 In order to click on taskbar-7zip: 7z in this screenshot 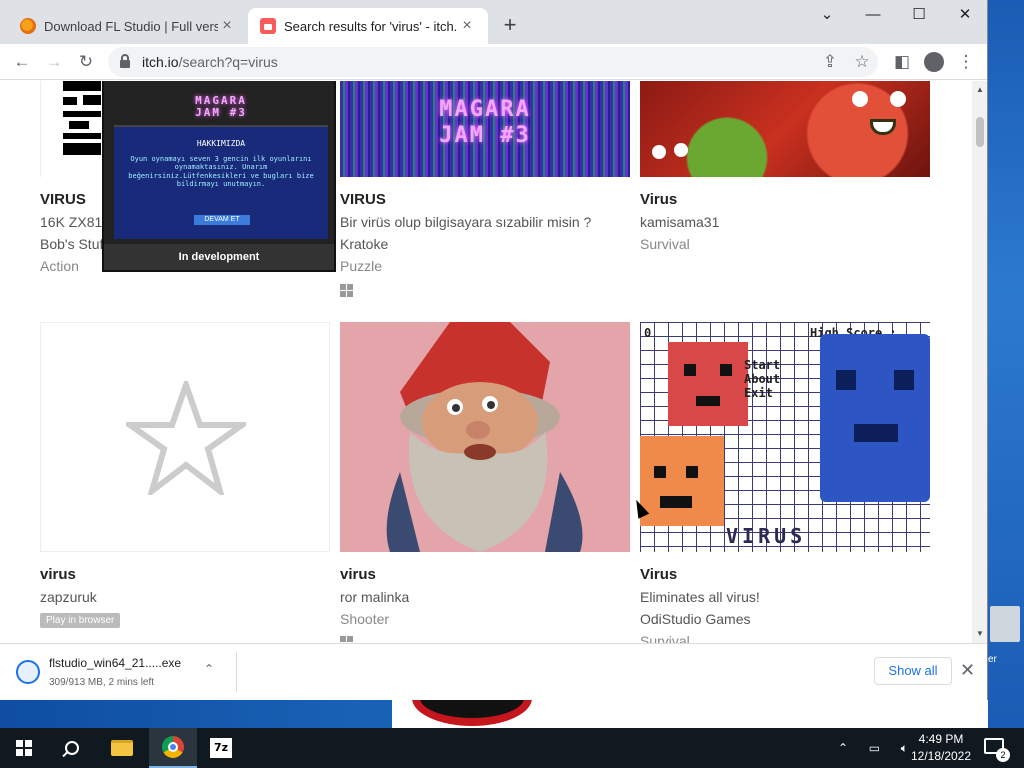, I will do `click(221, 748)`.